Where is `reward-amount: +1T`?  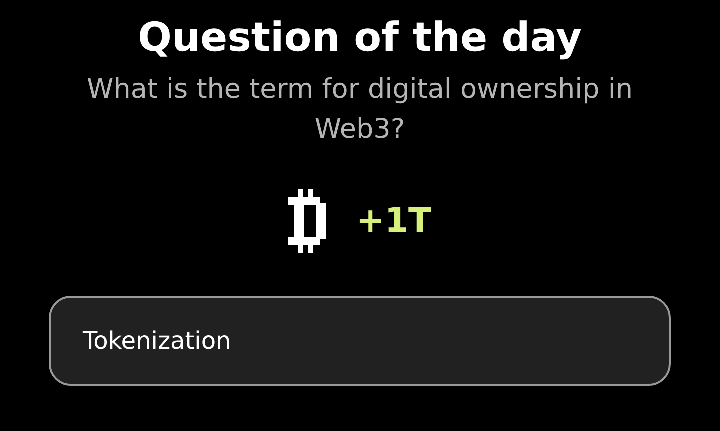
reward-amount: +1T is located at coordinates (394, 221).